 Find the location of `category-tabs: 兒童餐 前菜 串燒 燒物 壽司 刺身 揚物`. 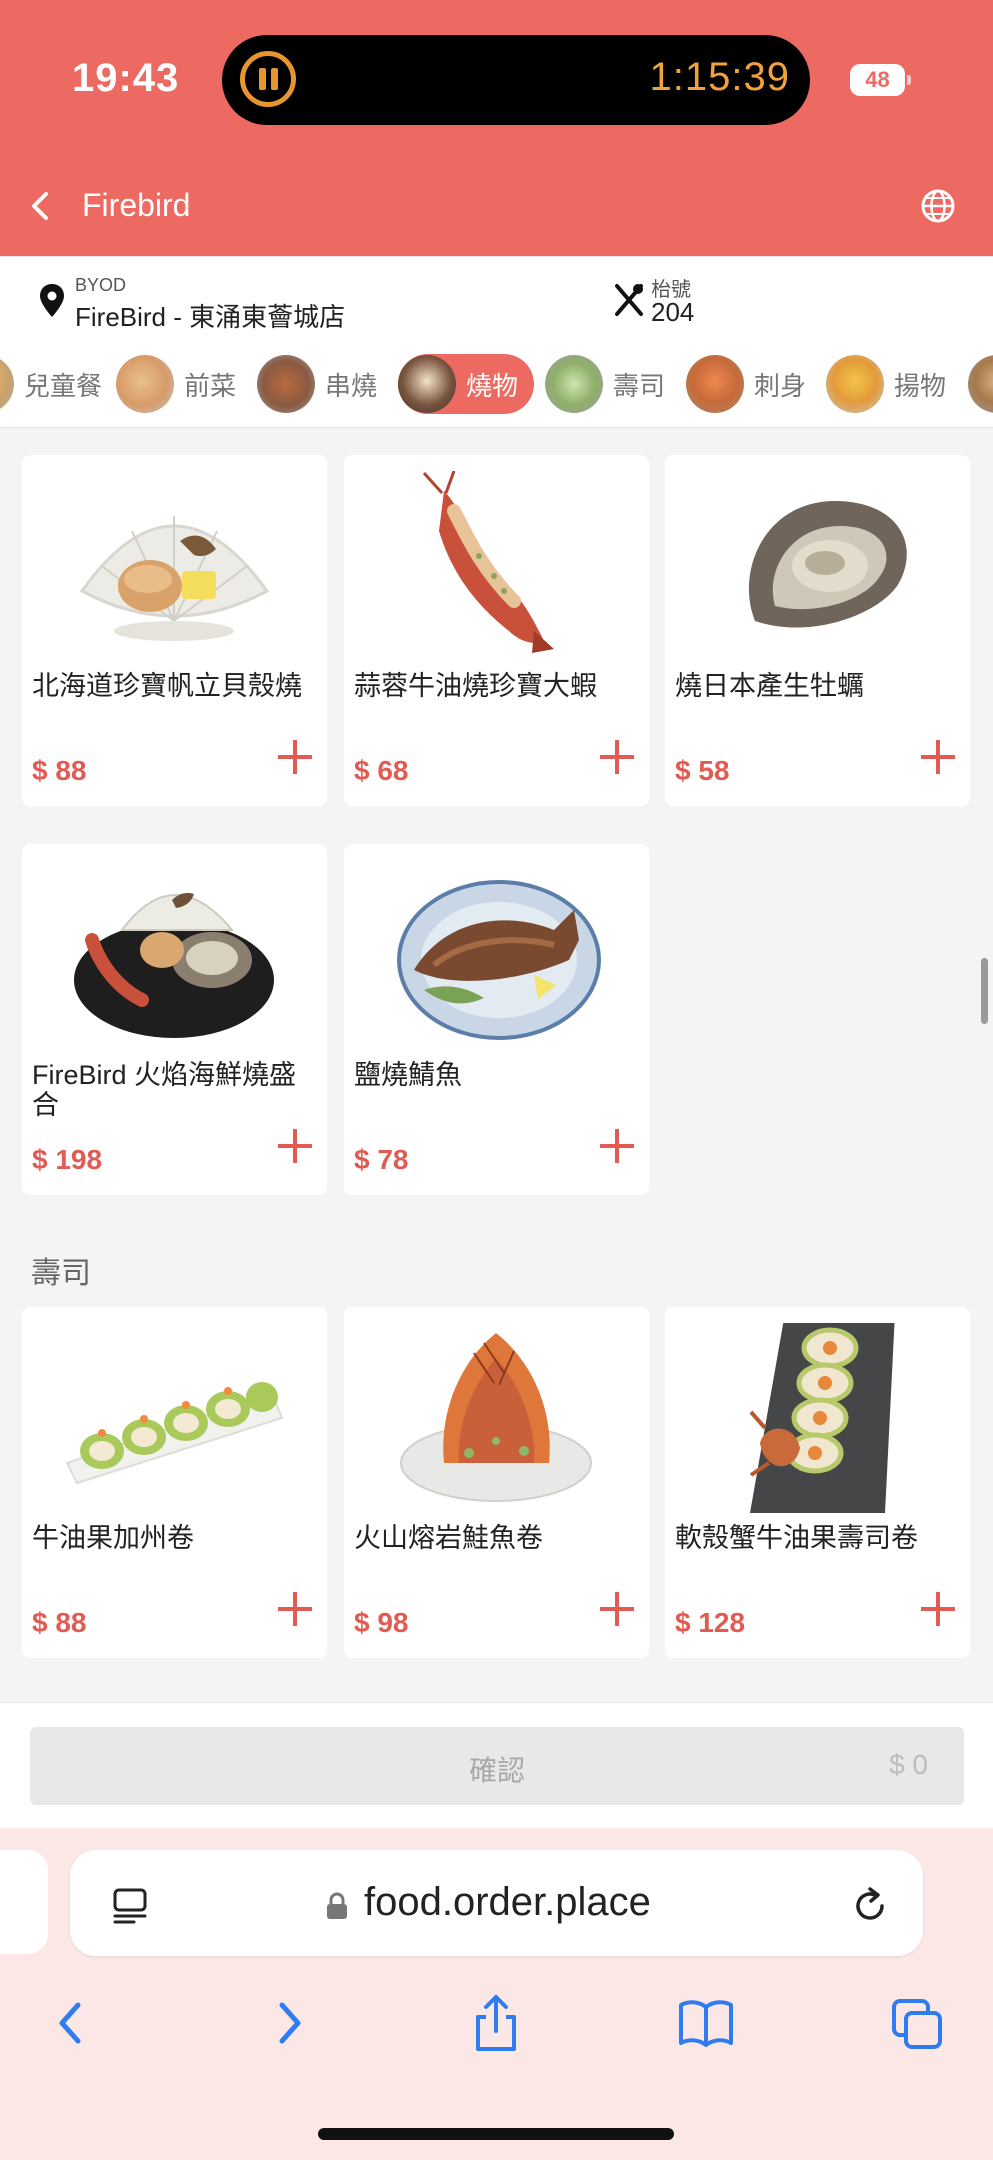

category-tabs: 兒童餐 前菜 串燒 燒物 壽司 刺身 揚物 is located at coordinates (496, 384).